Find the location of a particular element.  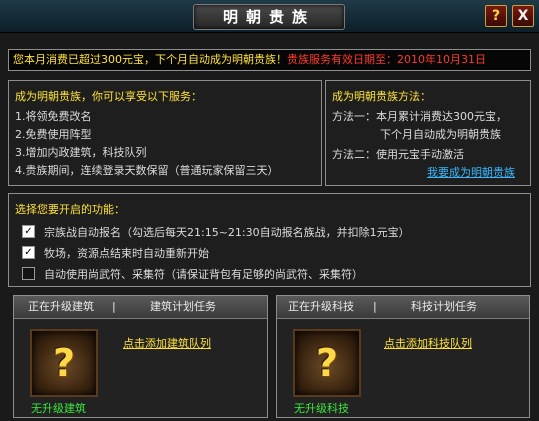

tech-tab-header: 正在升级科技 | 科技计划任务 is located at coordinates (403, 307).